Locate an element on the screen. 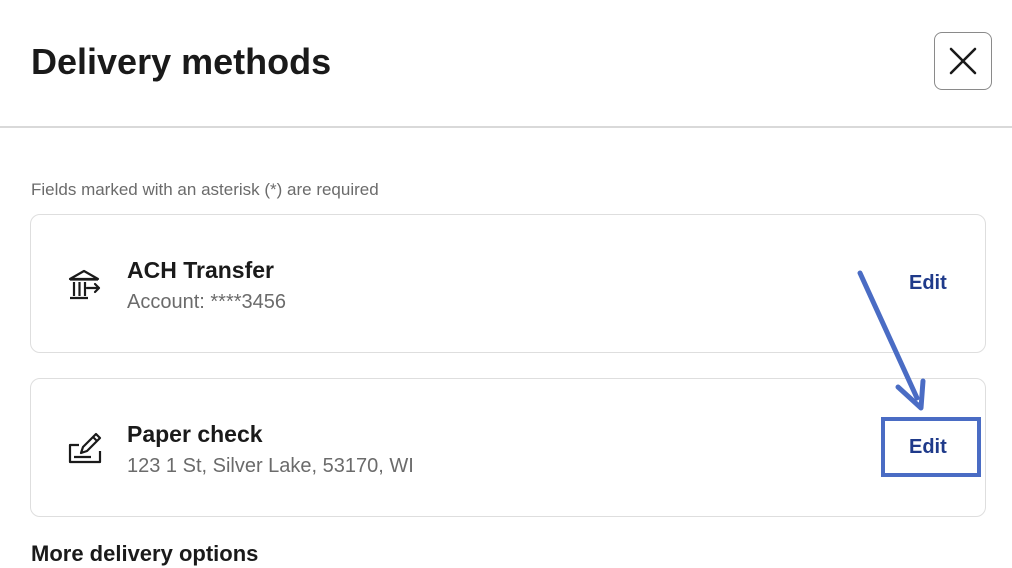  method-title: ACH Transfer is located at coordinates (200, 270).